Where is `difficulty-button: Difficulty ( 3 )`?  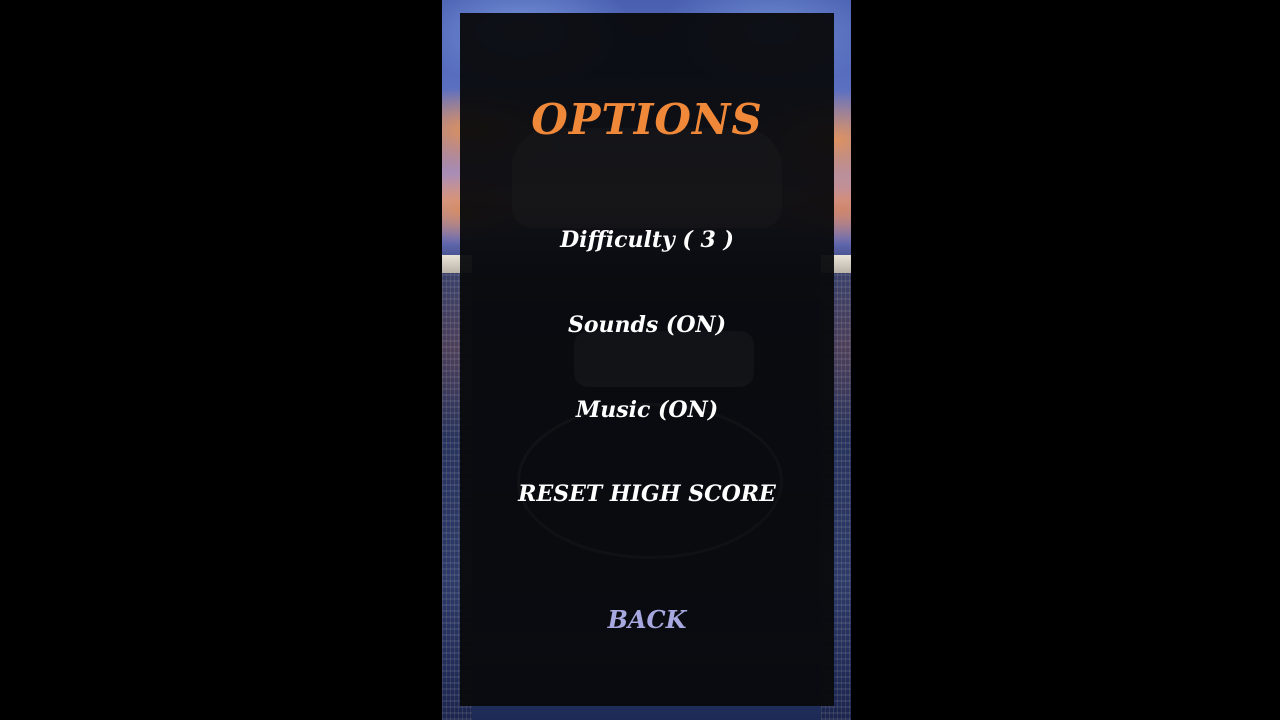 difficulty-button: Difficulty ( 3 ) is located at coordinates (647, 240).